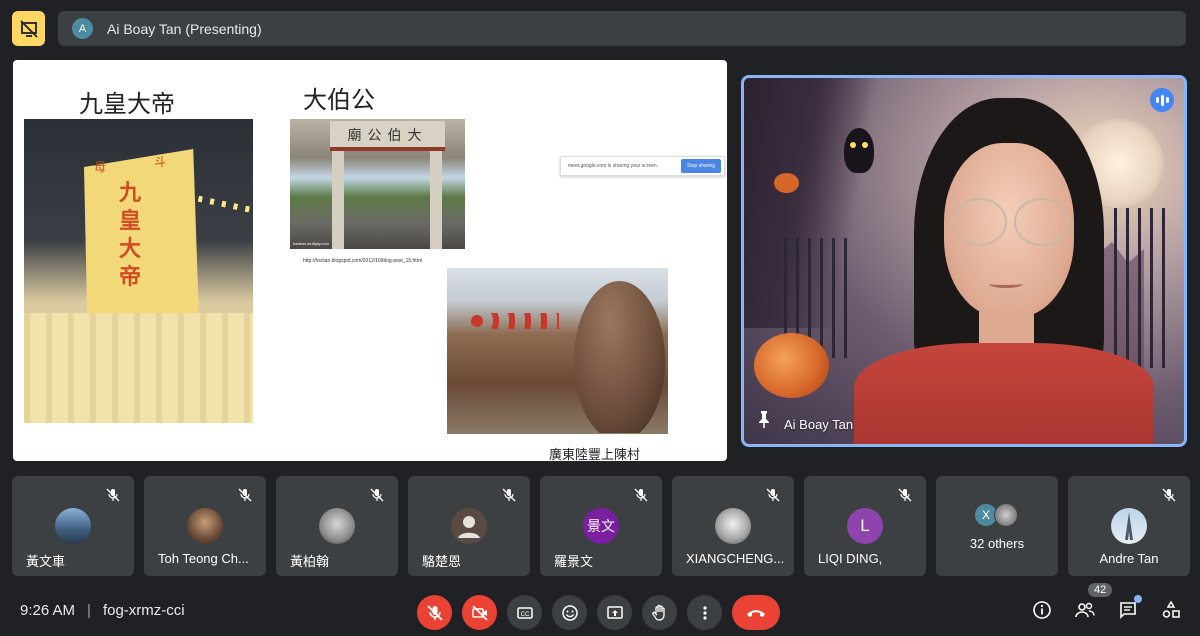  I want to click on presentation-icon, so click(28, 28).